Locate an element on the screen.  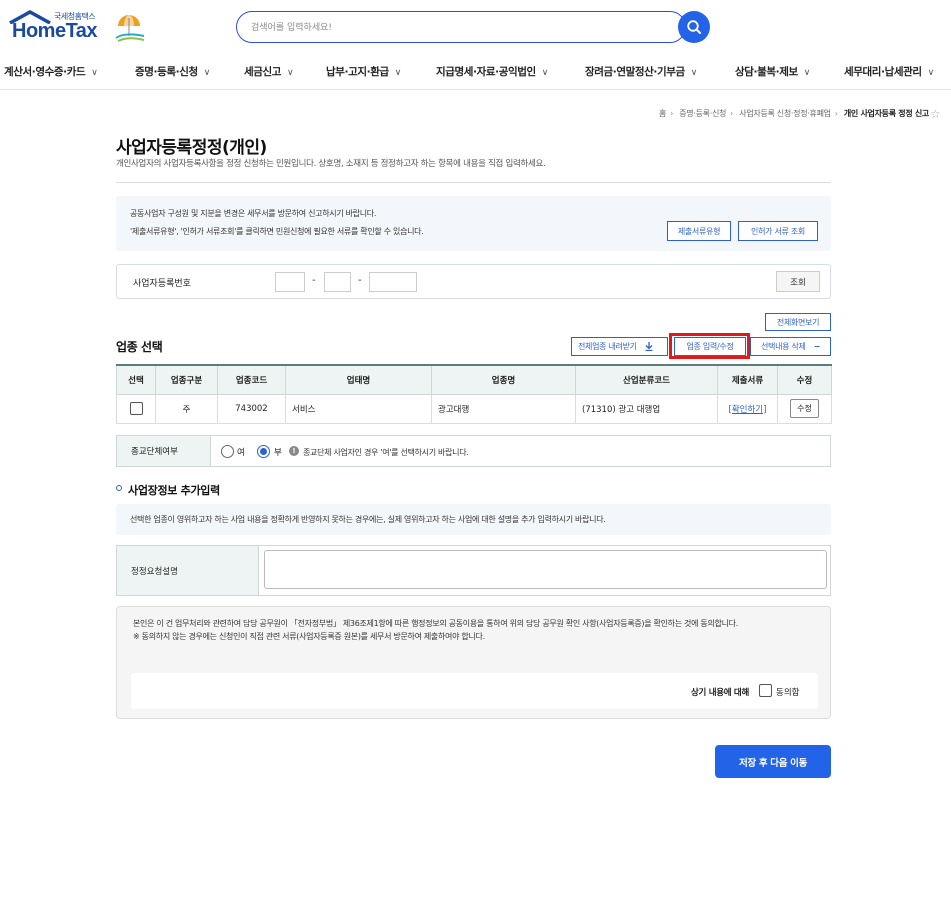
column-header: 산업분류코드 is located at coordinates (646, 379).